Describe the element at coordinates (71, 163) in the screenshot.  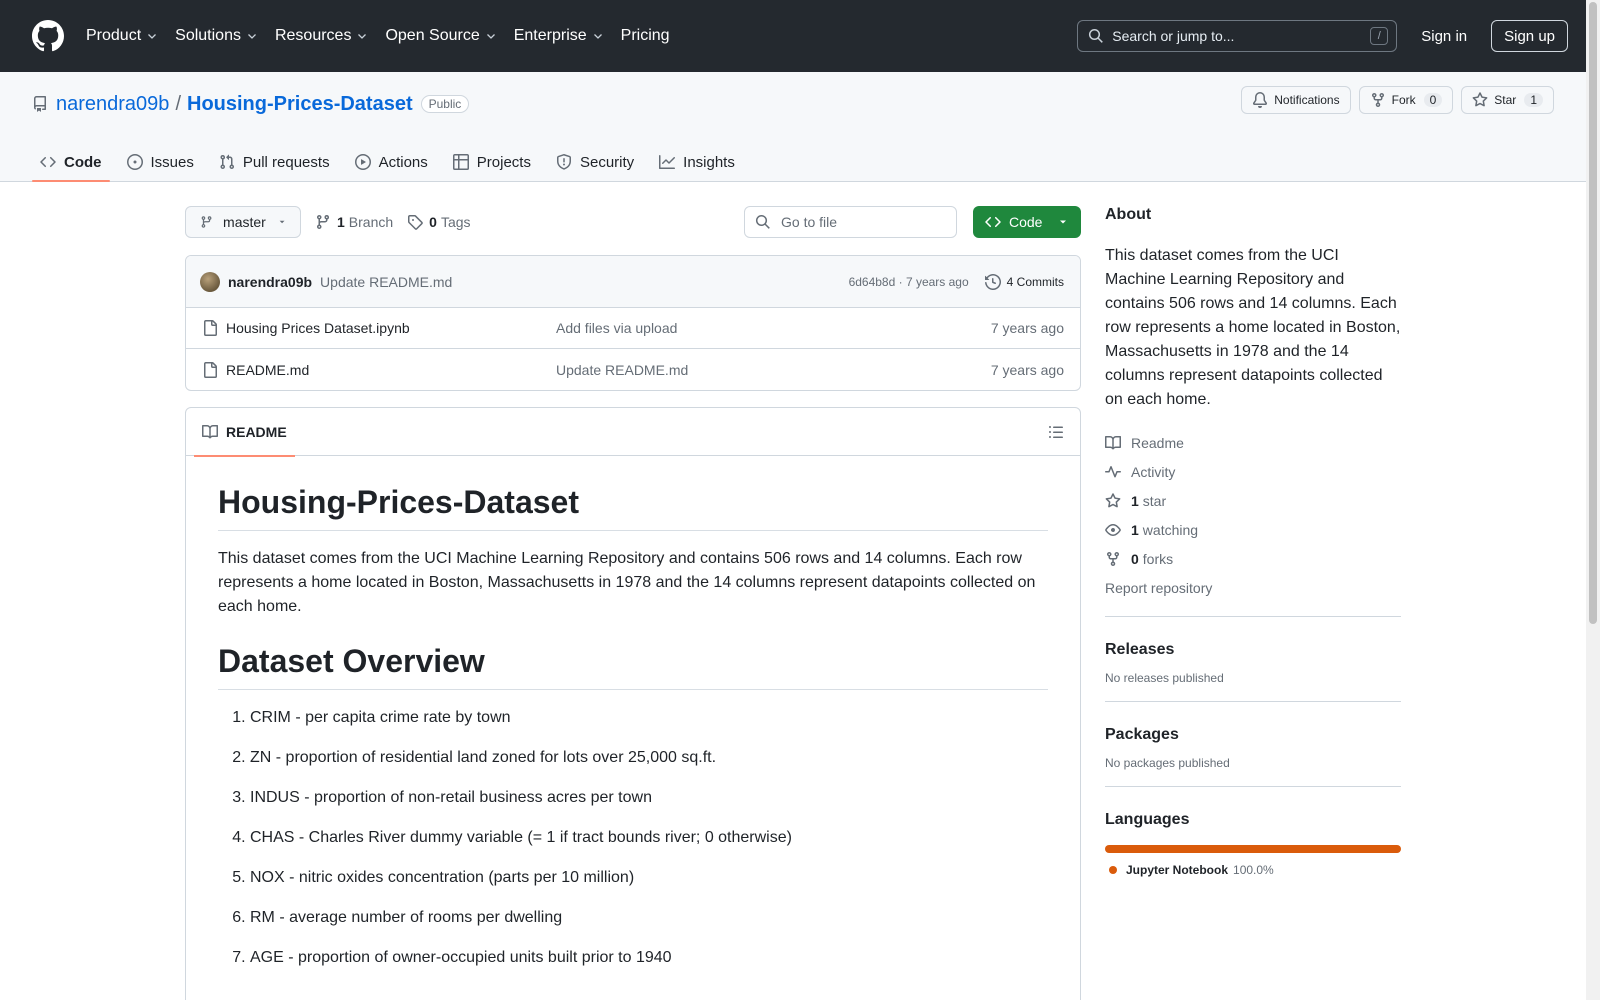
I see `tab-code: Code` at that location.